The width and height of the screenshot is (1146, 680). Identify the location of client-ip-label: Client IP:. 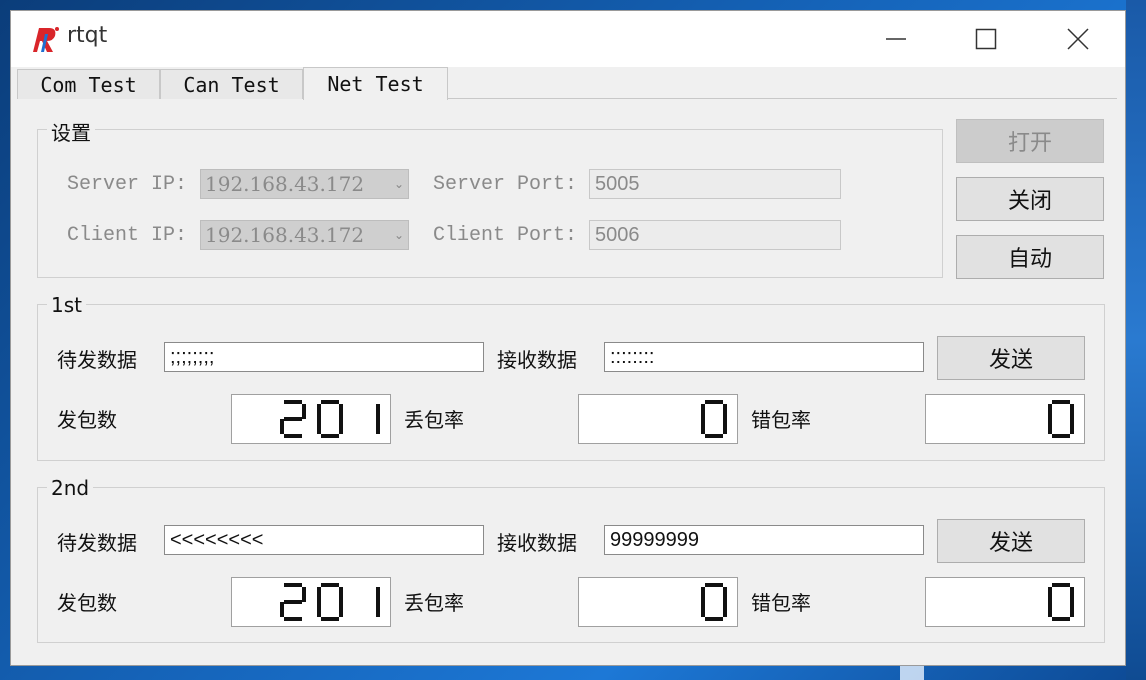
(127, 235).